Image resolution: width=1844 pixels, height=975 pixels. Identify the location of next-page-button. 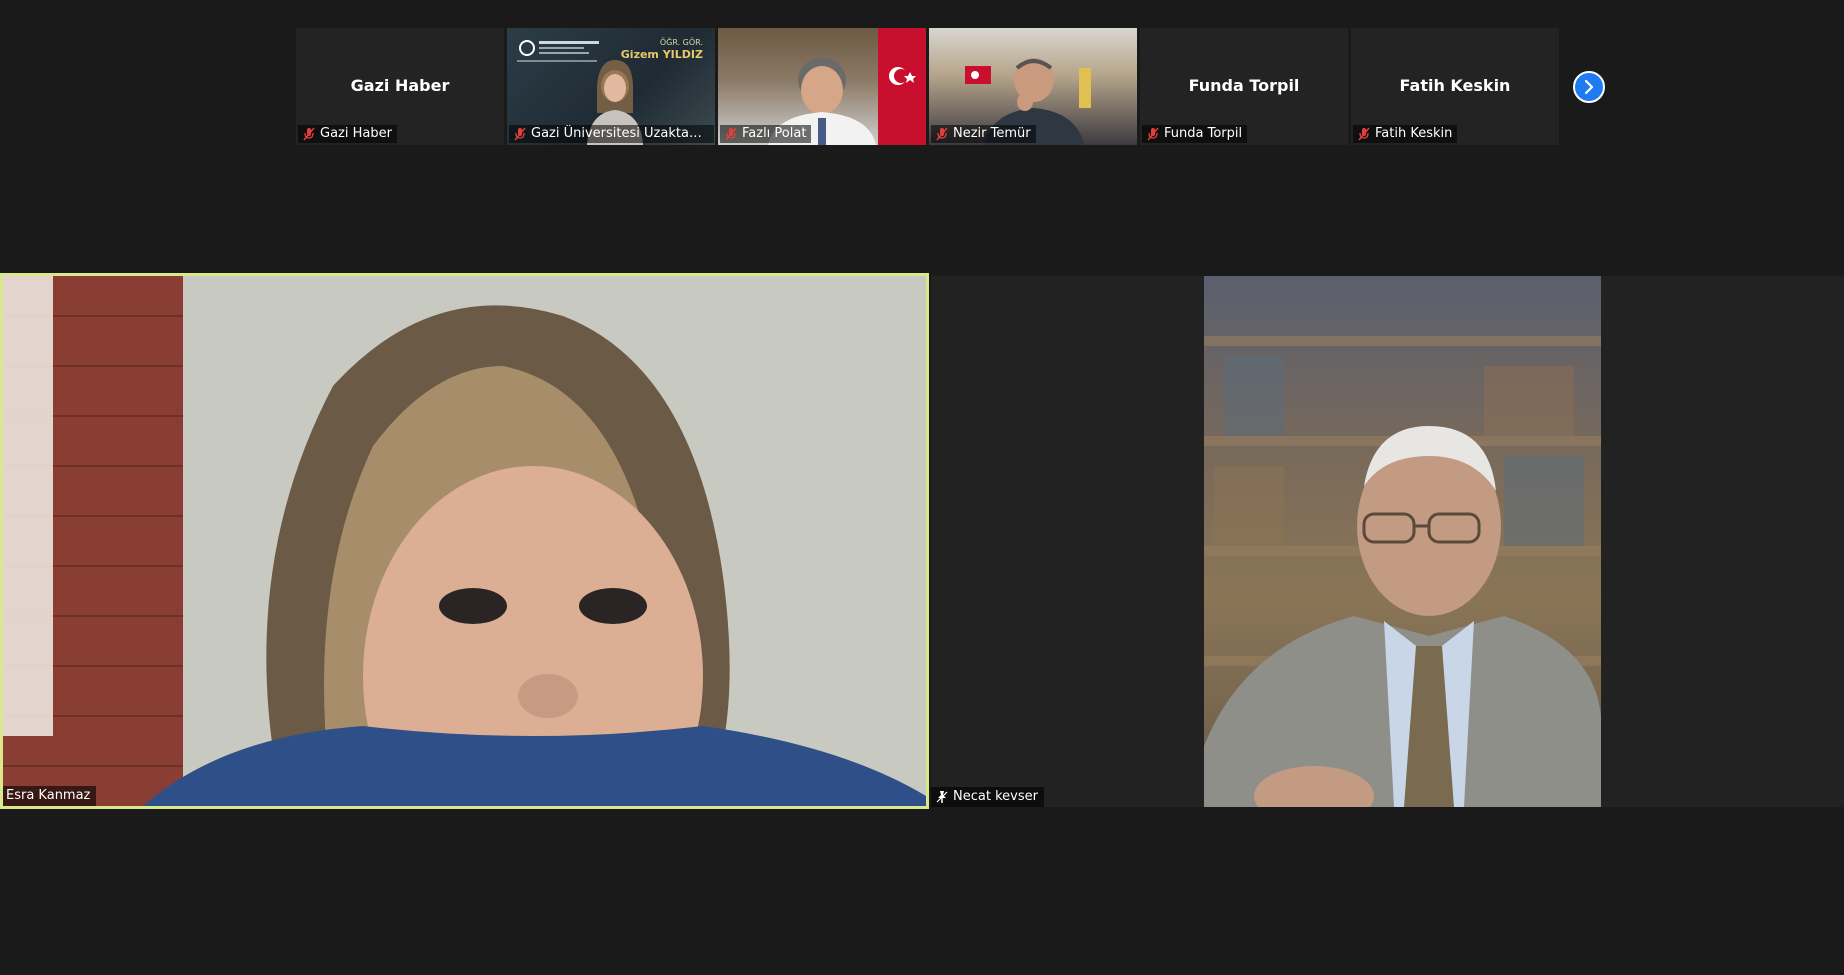
(1589, 87).